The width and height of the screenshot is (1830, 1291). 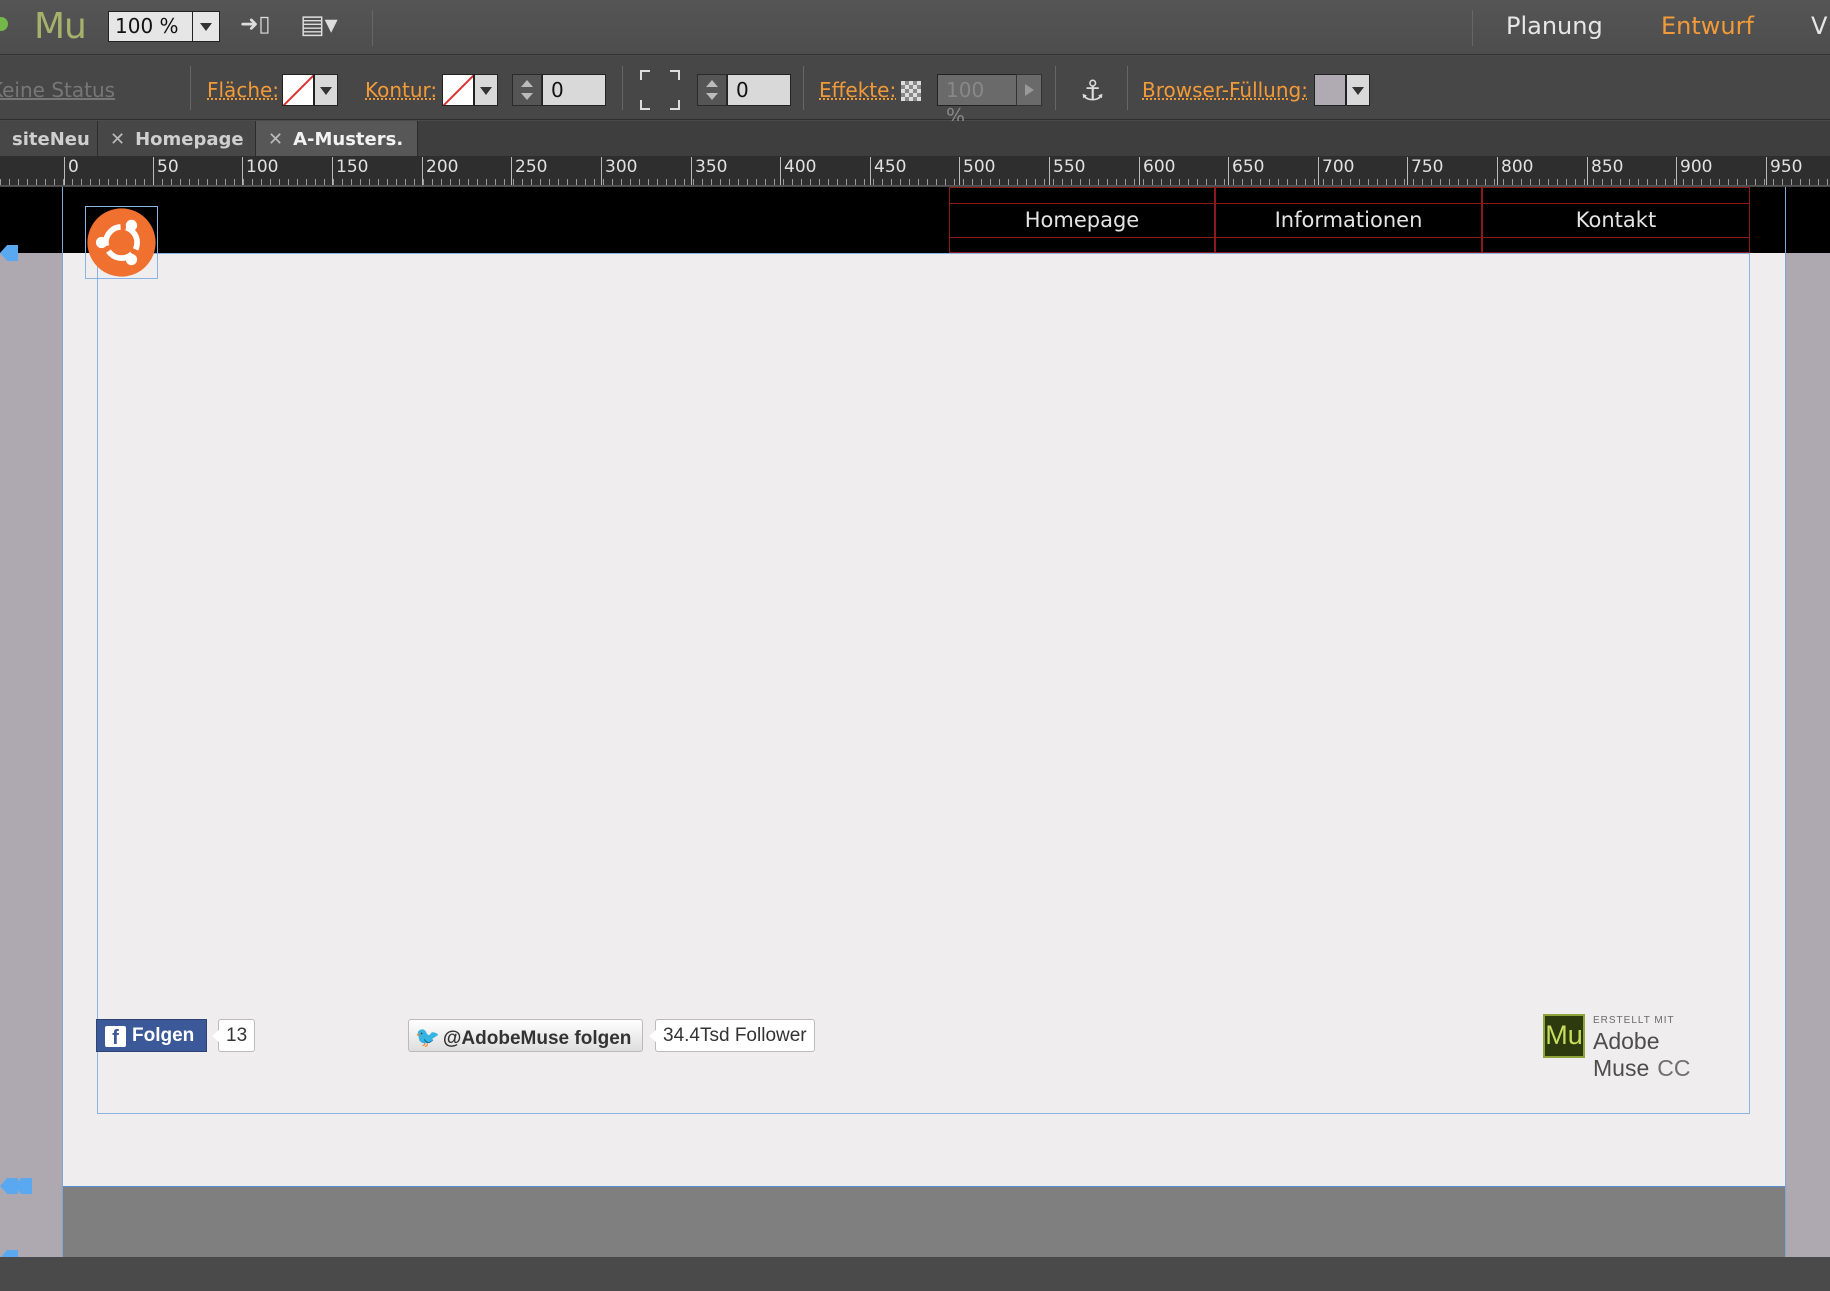 I want to click on ruler-label: 350, so click(x=709, y=171).